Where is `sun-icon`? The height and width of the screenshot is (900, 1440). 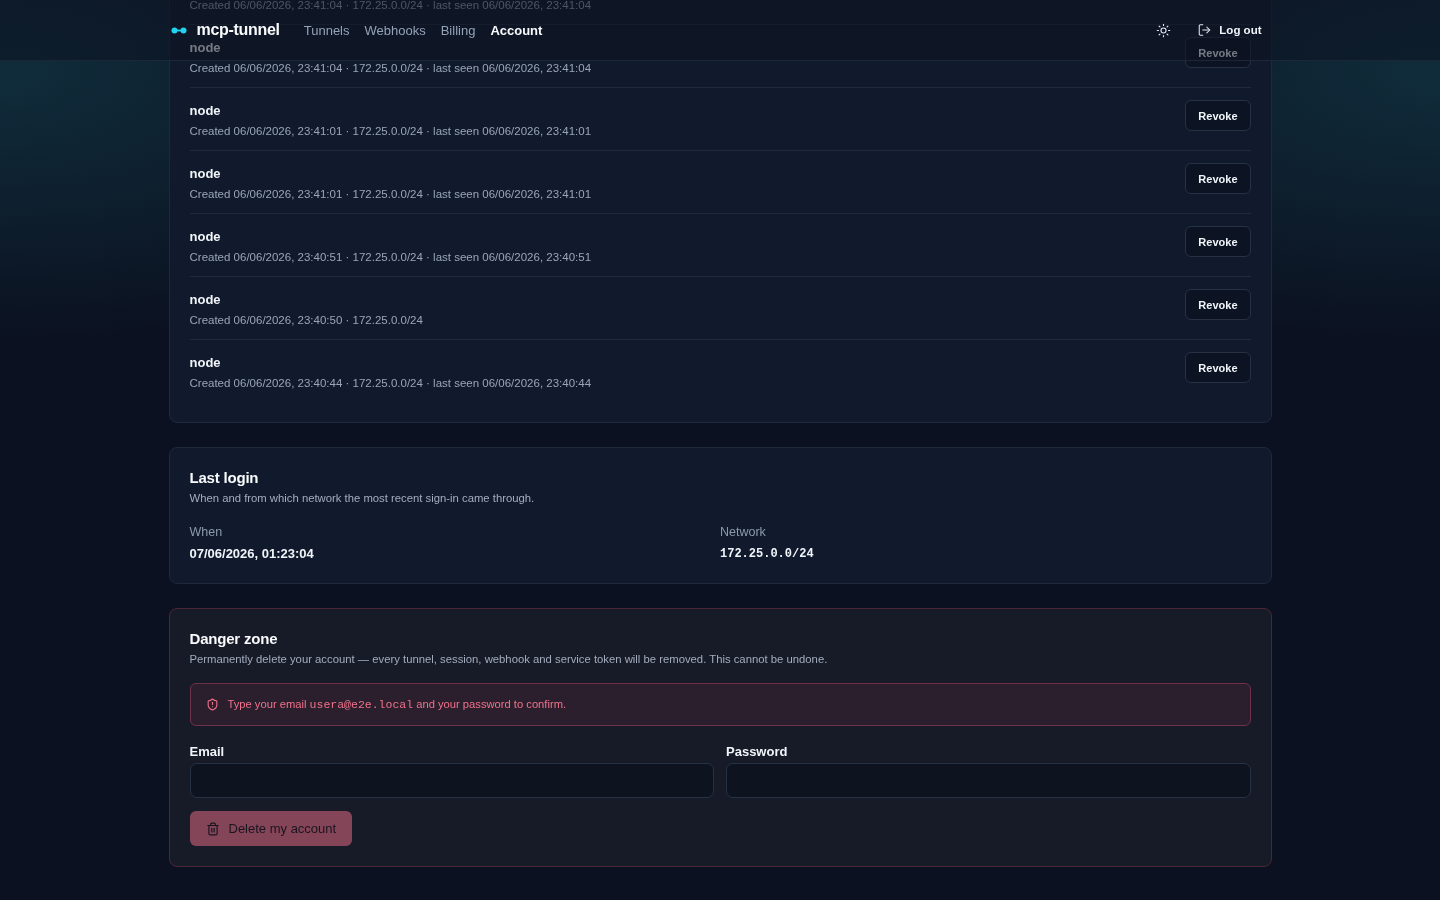
sun-icon is located at coordinates (1164, 30).